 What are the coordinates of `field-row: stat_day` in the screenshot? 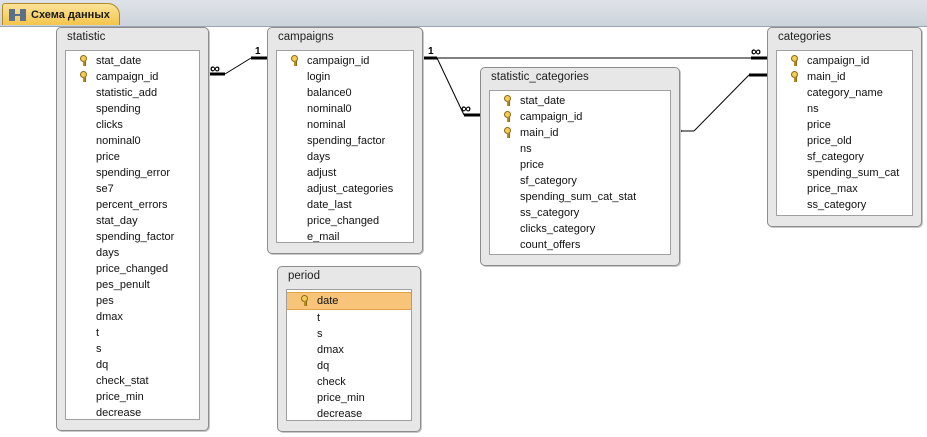 It's located at (132, 221).